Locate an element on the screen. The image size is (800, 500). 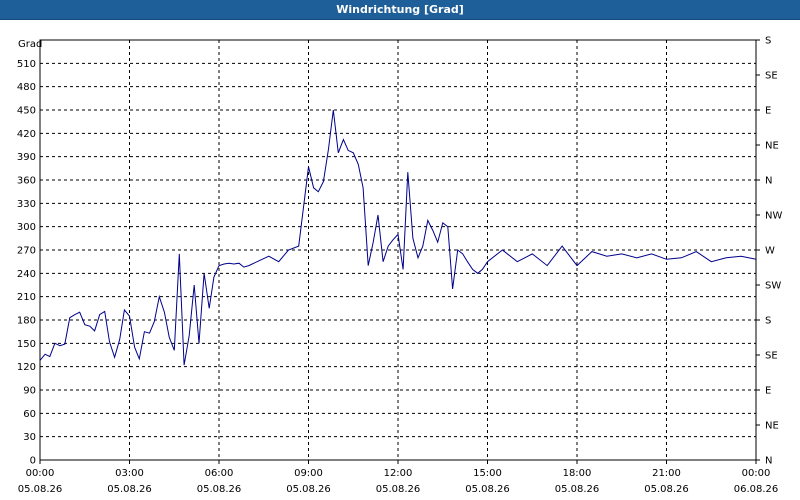
x-tick-time: 06:00 is located at coordinates (219, 473).